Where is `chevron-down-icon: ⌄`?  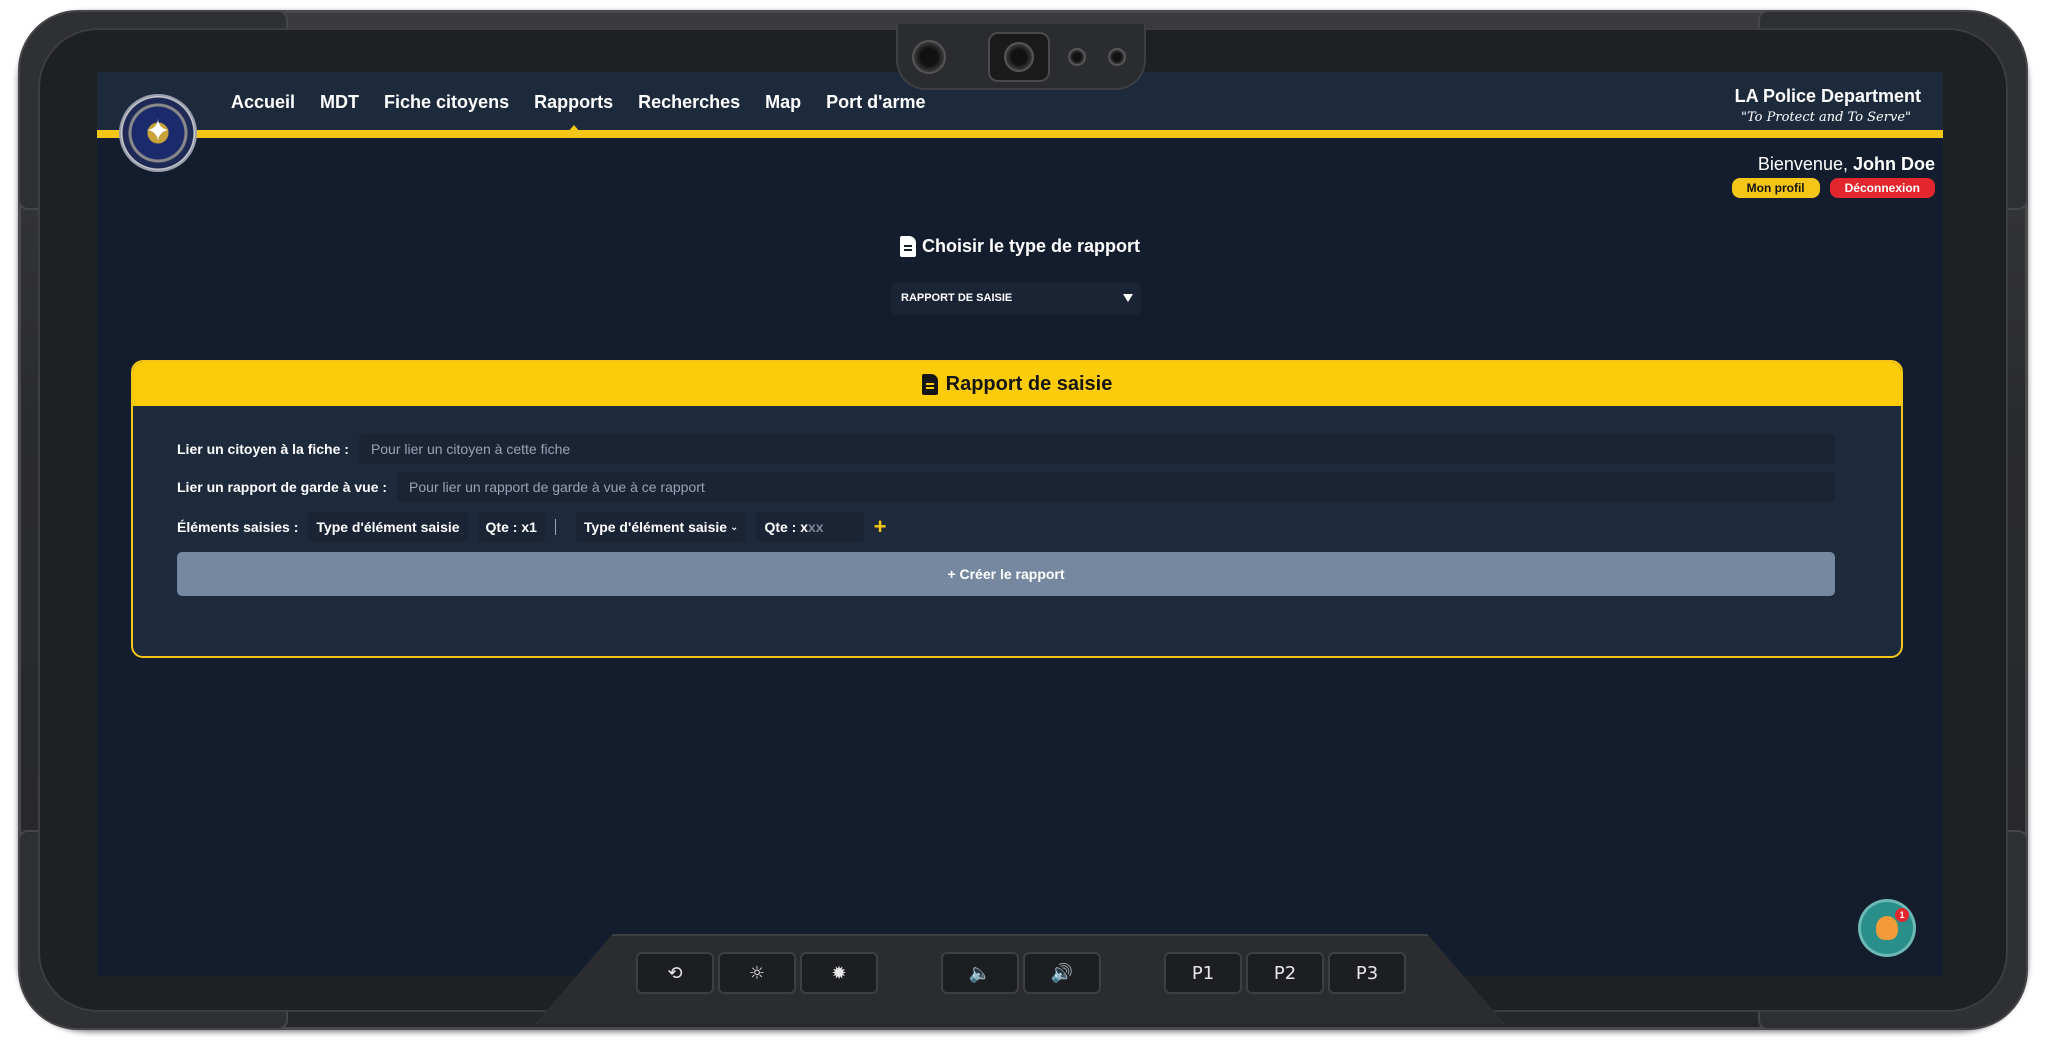
chevron-down-icon: ⌄ is located at coordinates (734, 527).